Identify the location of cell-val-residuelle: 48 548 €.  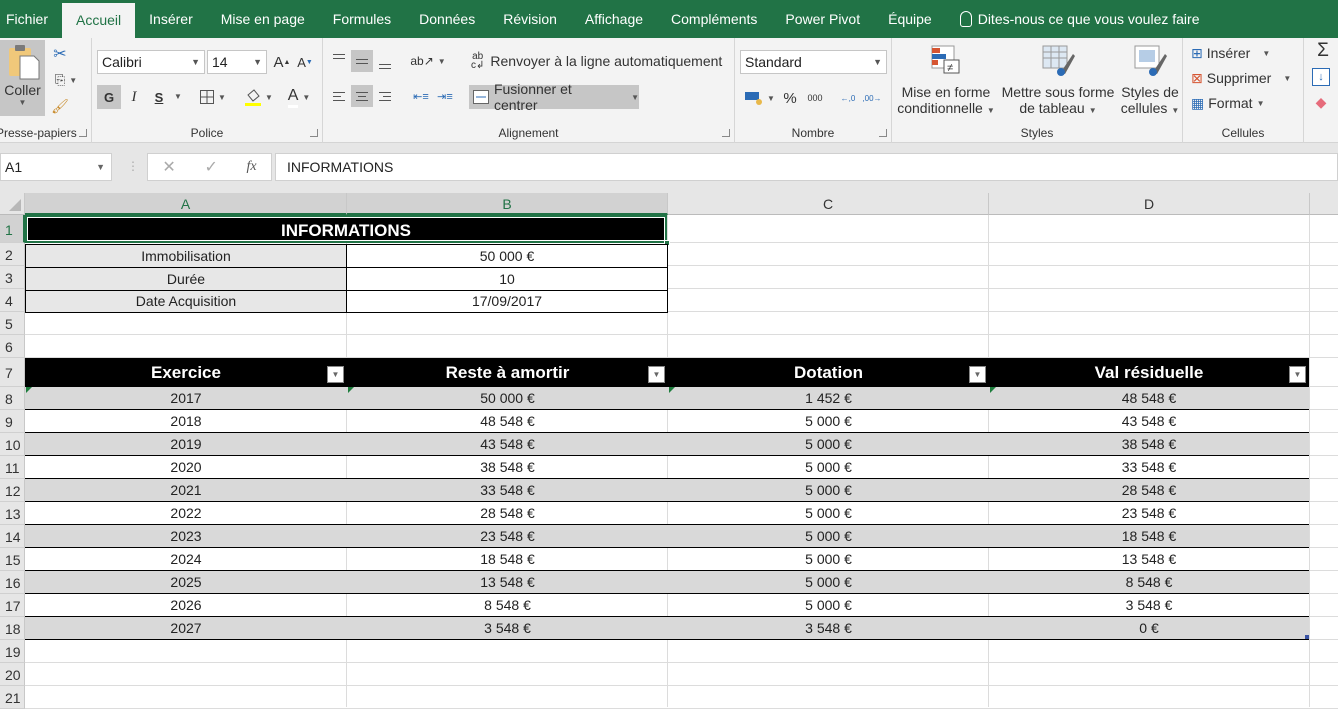
(1149, 398).